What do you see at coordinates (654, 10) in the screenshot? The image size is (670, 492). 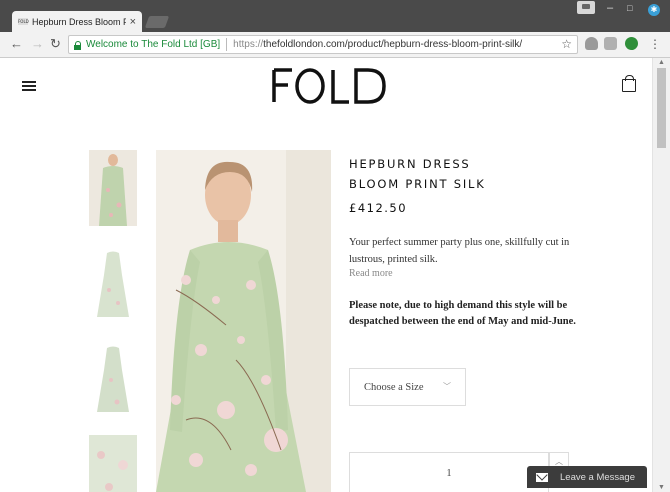 I see `extension-icon: ✱` at bounding box center [654, 10].